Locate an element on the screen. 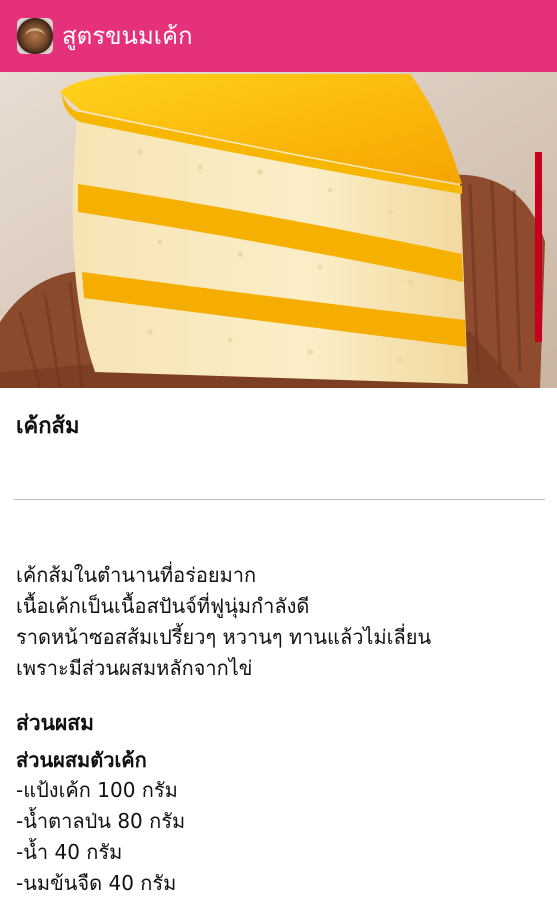 This screenshot has height=900, width=557. cake-app-icon is located at coordinates (35, 36).